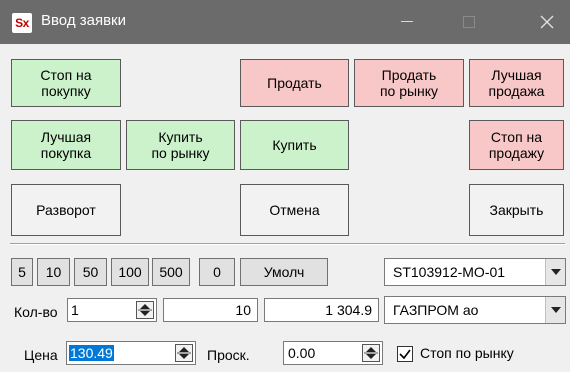  What do you see at coordinates (516, 83) in the screenshot?
I see `best-sell-button: Лучшая продажа` at bounding box center [516, 83].